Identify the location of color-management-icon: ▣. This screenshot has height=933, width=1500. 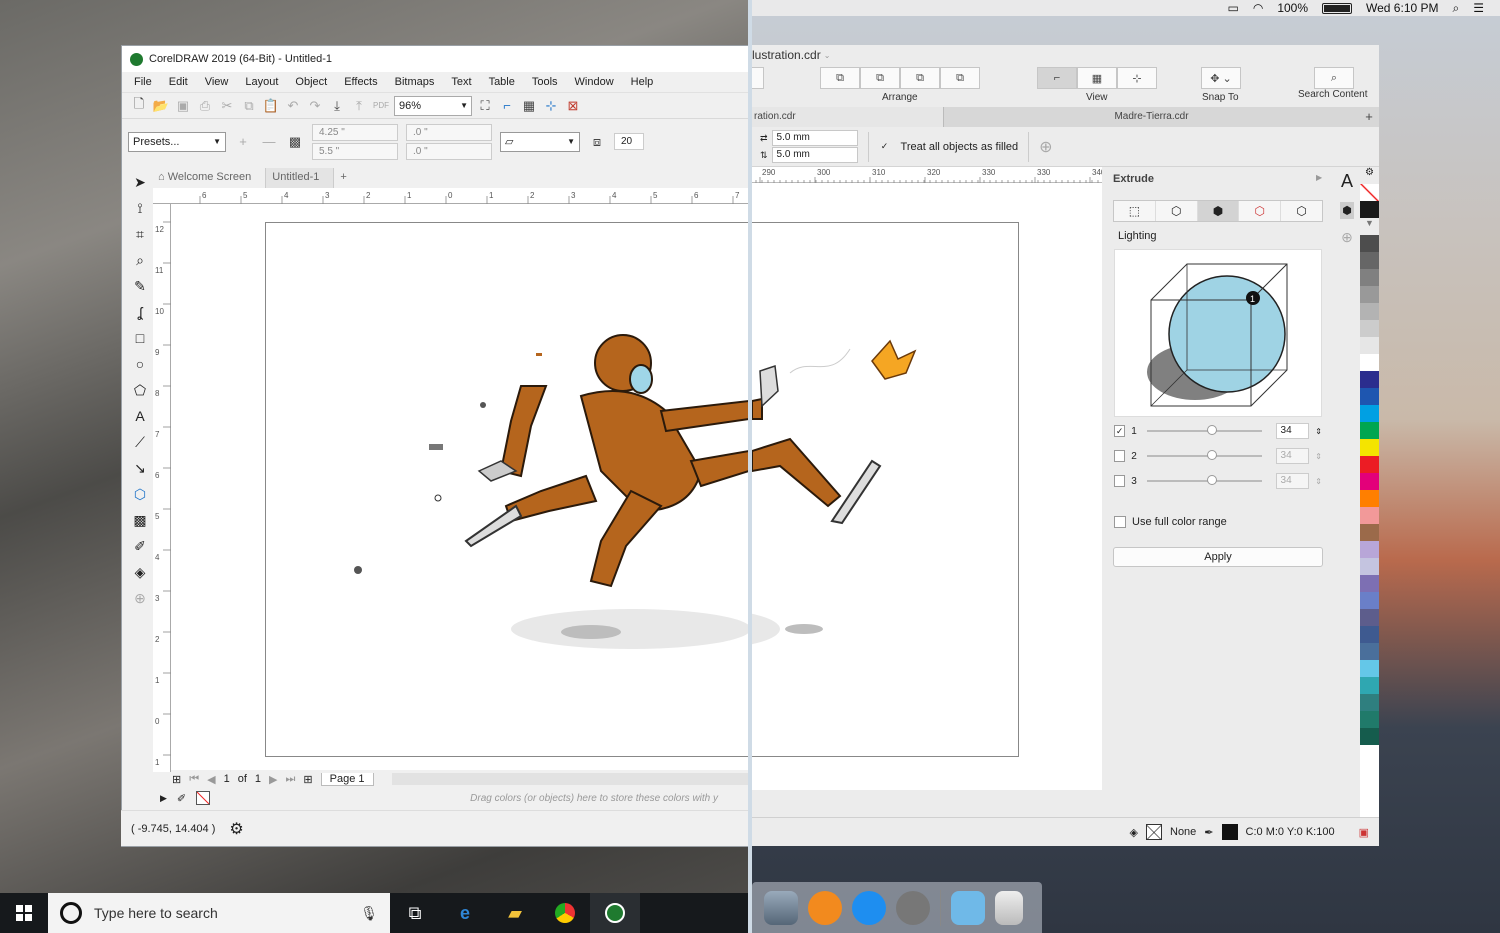
(1364, 832).